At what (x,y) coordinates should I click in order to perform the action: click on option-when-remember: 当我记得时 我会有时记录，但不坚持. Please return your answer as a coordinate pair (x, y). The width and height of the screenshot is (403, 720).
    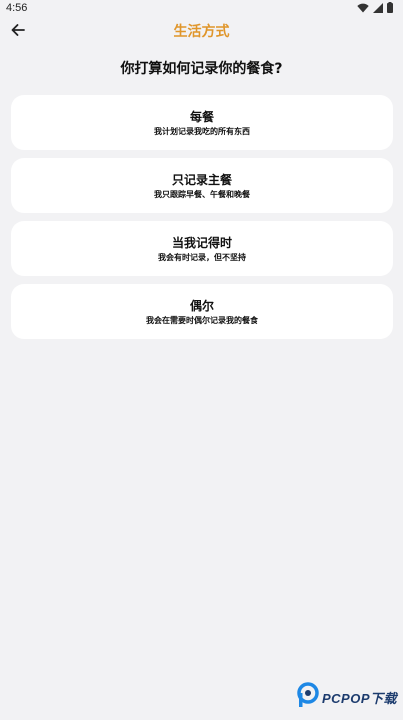
    Looking at the image, I should click on (202, 248).